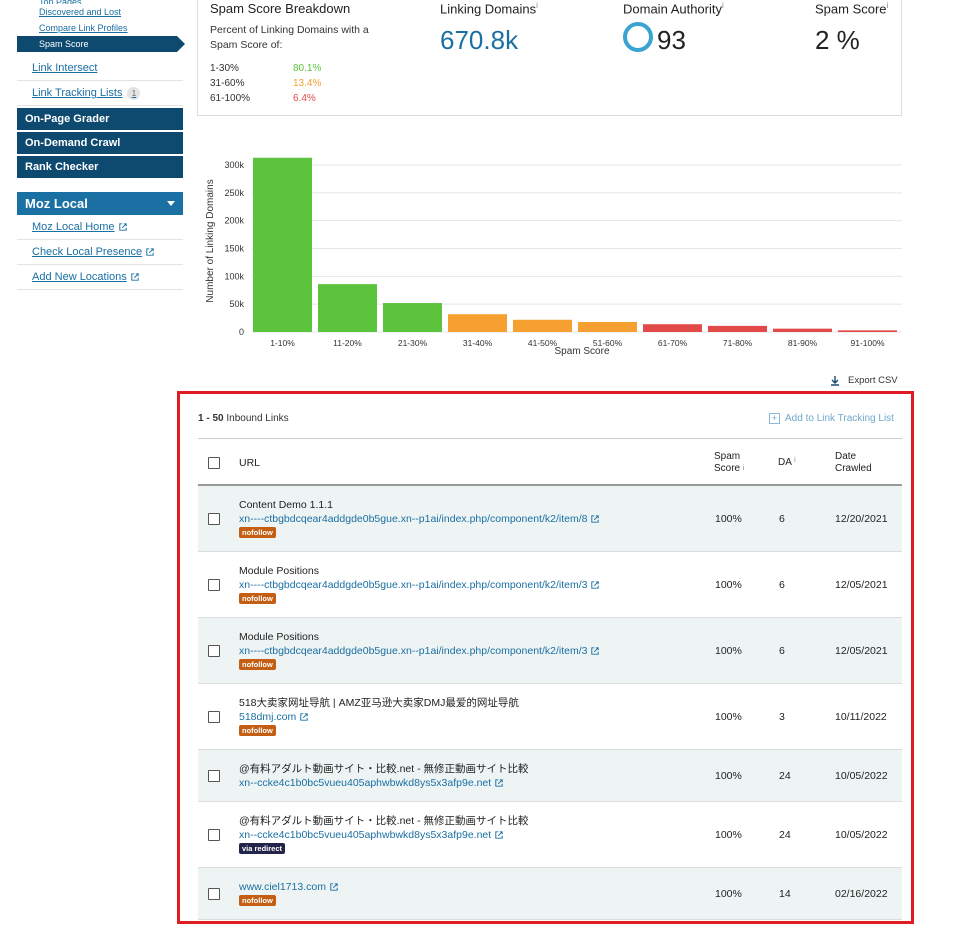  I want to click on sidebar-item-link-tracking-lists: Link Tracking Lists 1, so click(100, 93).